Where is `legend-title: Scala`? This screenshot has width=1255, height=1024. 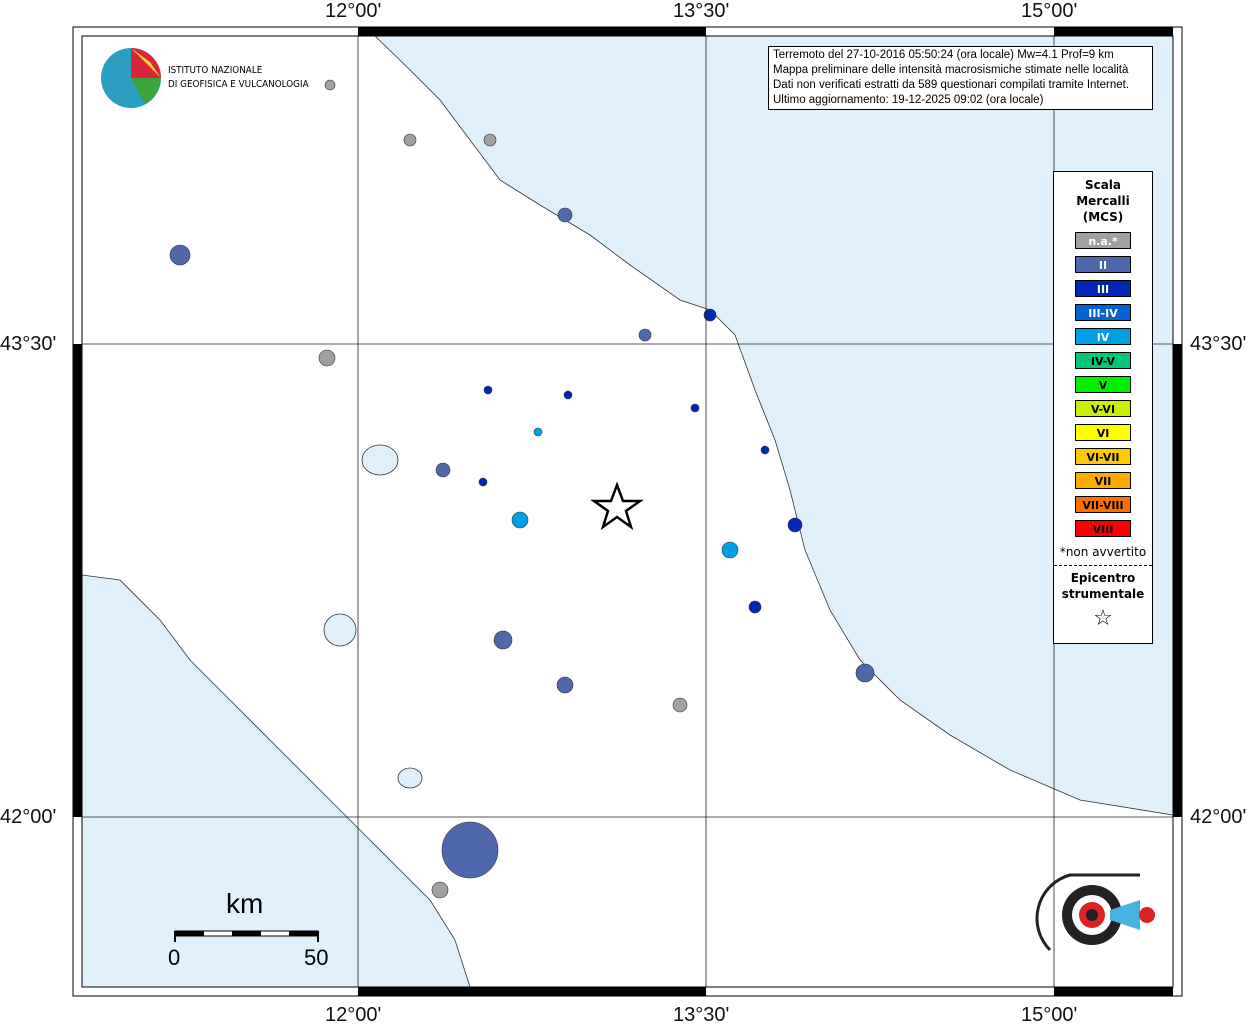 legend-title: Scala is located at coordinates (1103, 185).